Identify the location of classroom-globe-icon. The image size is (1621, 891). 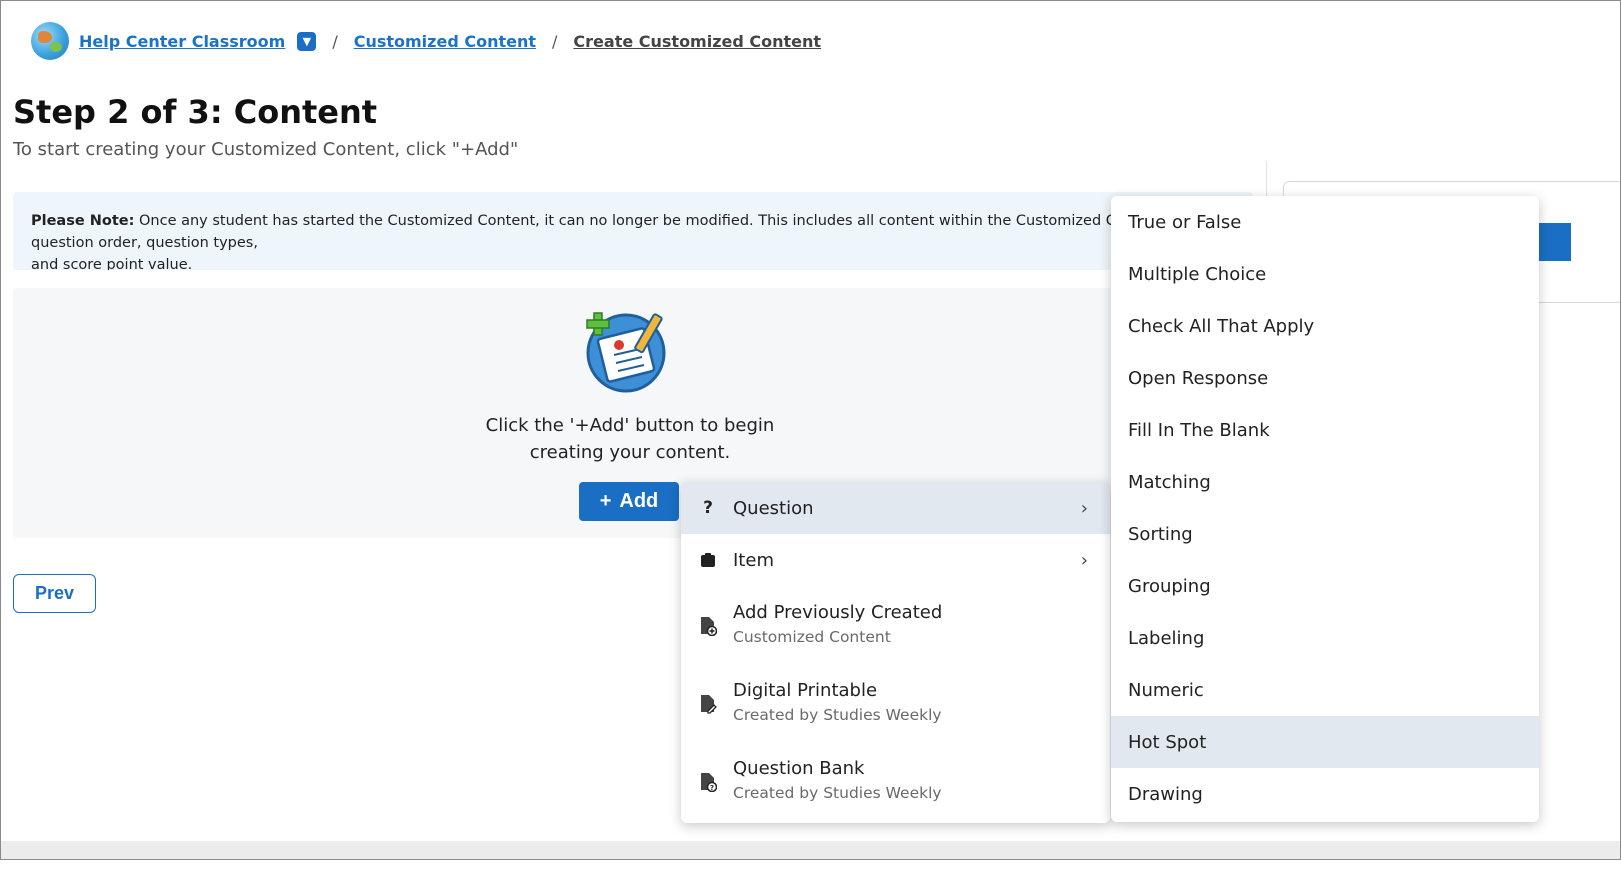
(50, 41).